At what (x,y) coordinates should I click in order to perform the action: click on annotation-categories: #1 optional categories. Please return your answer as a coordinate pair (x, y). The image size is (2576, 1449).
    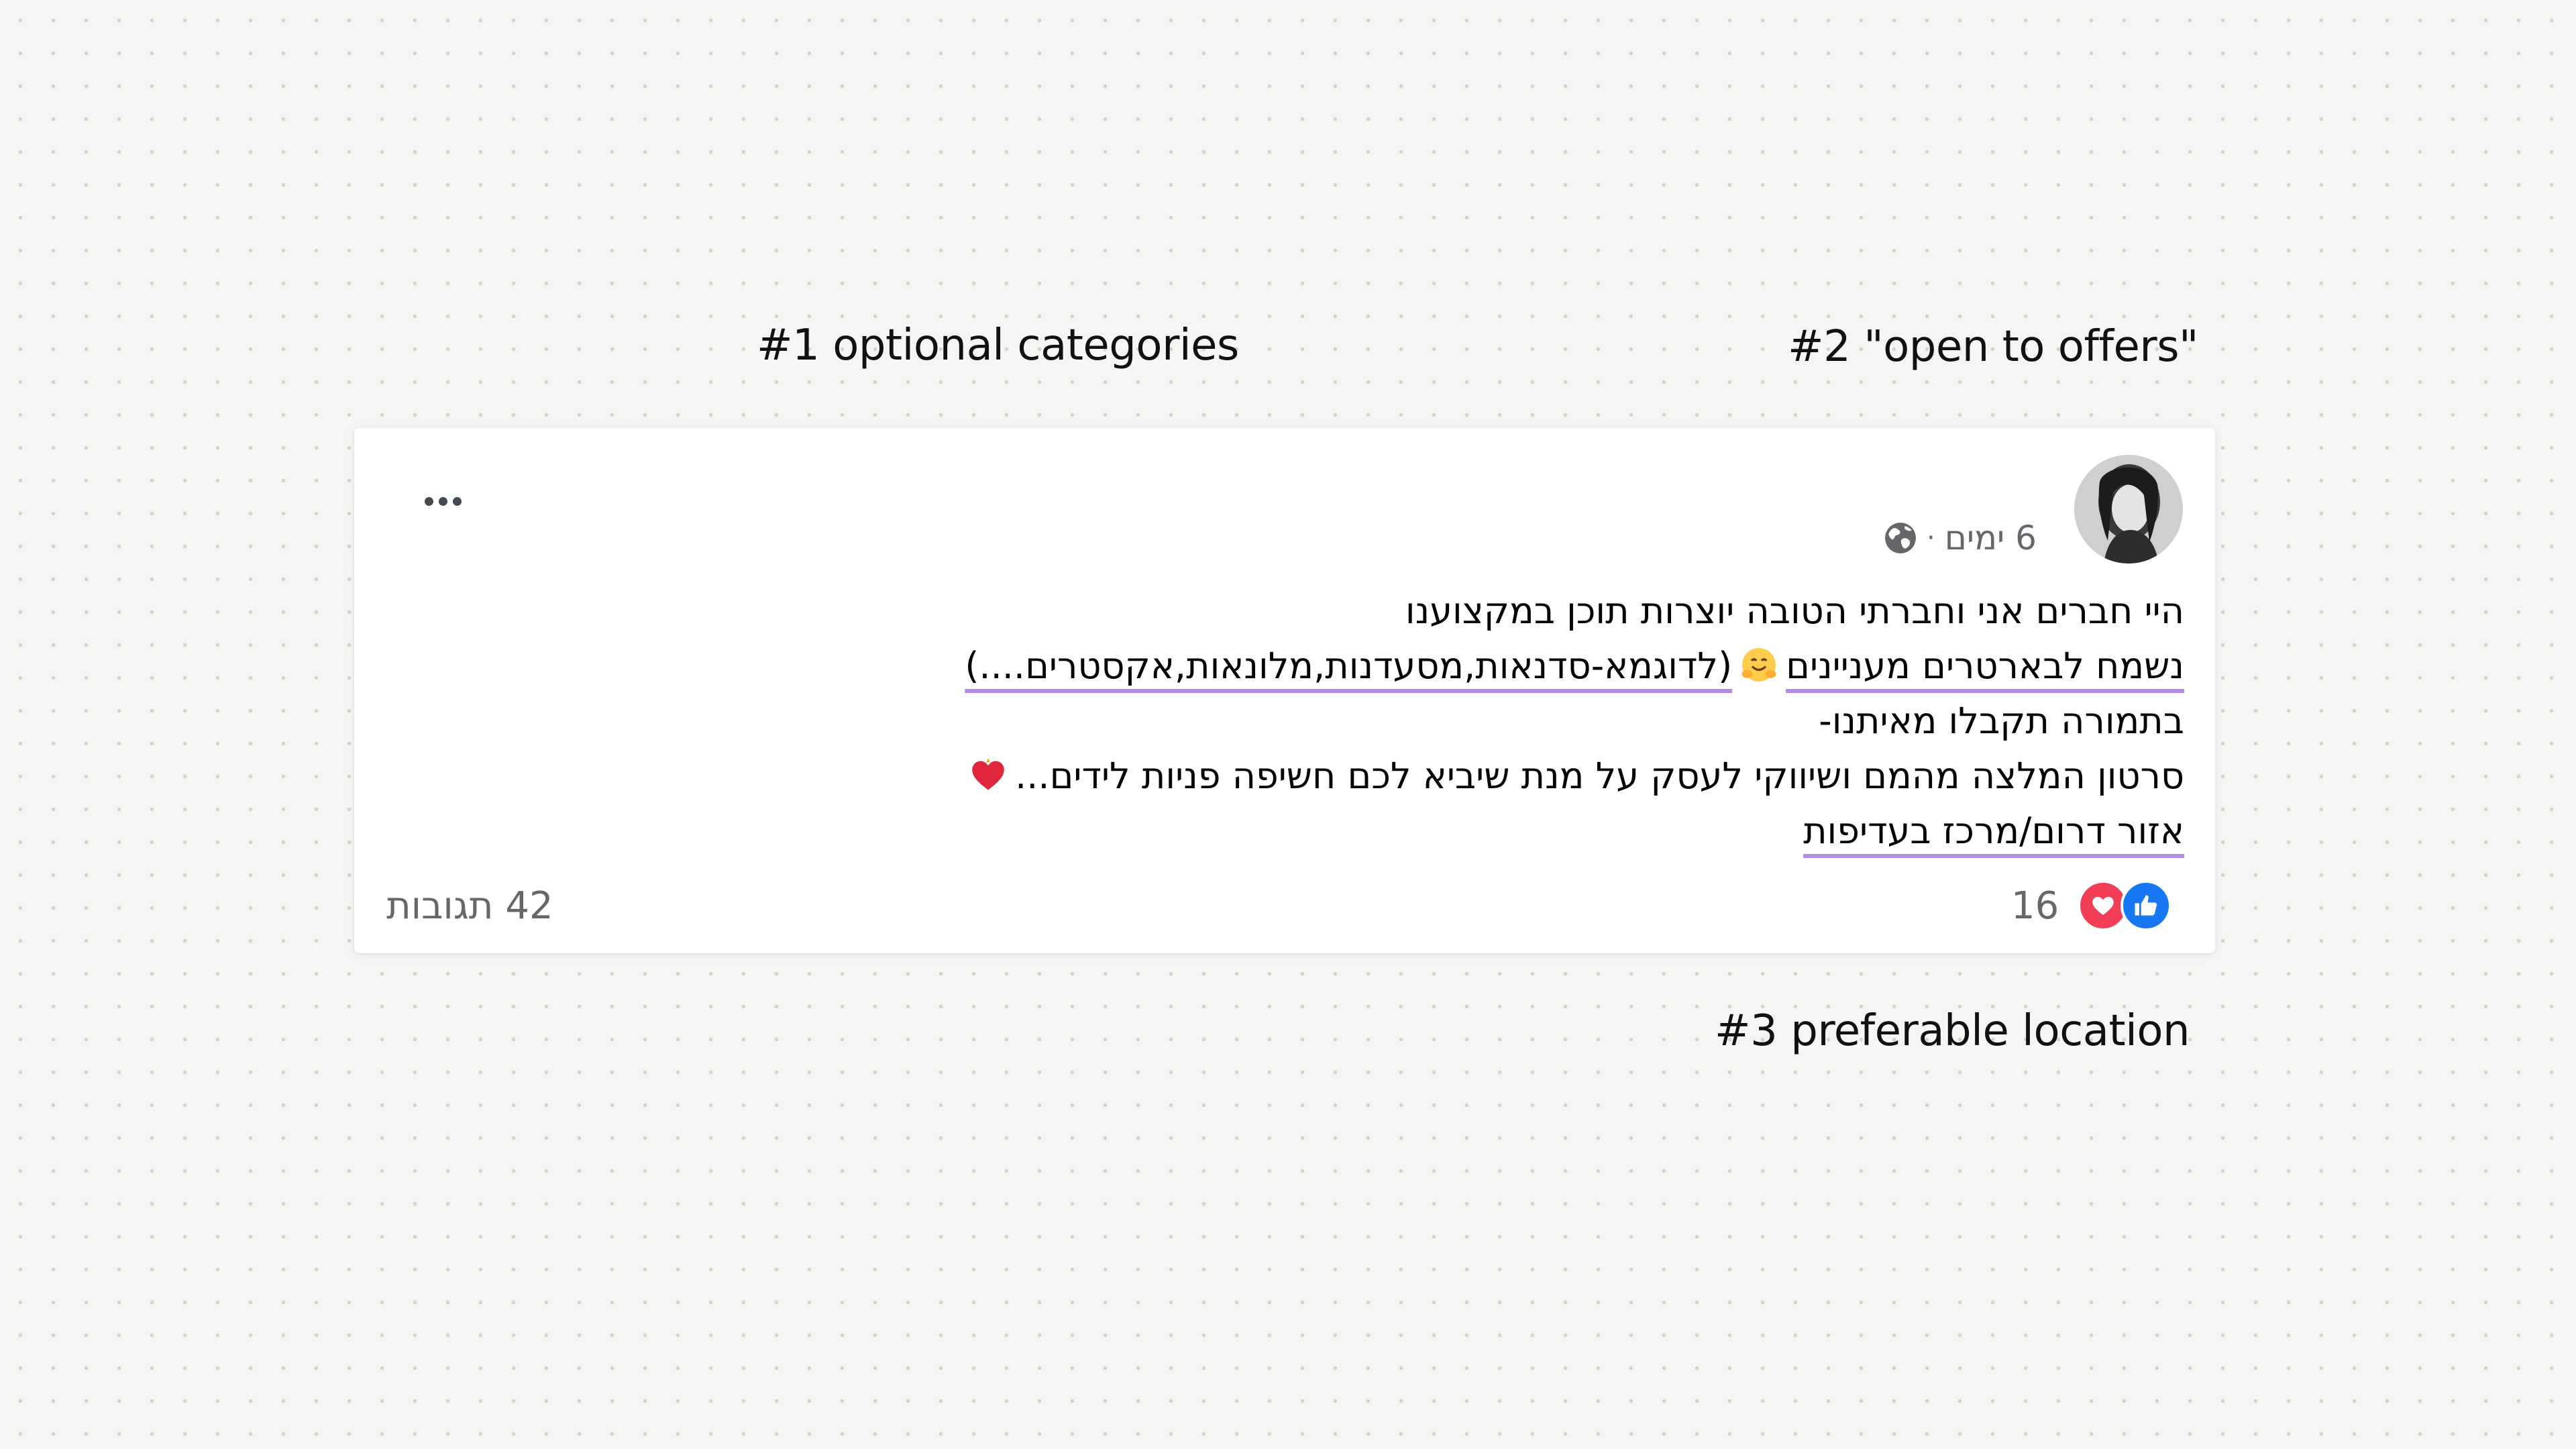
    Looking at the image, I should click on (998, 345).